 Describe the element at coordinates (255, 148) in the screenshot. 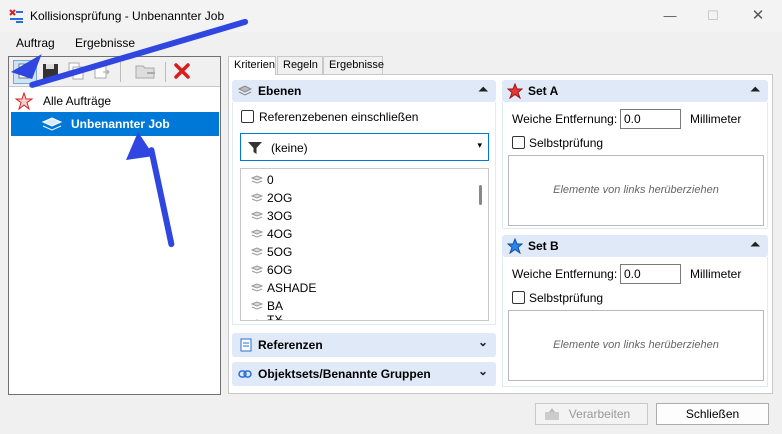

I see `filter-funnel-icon` at that location.